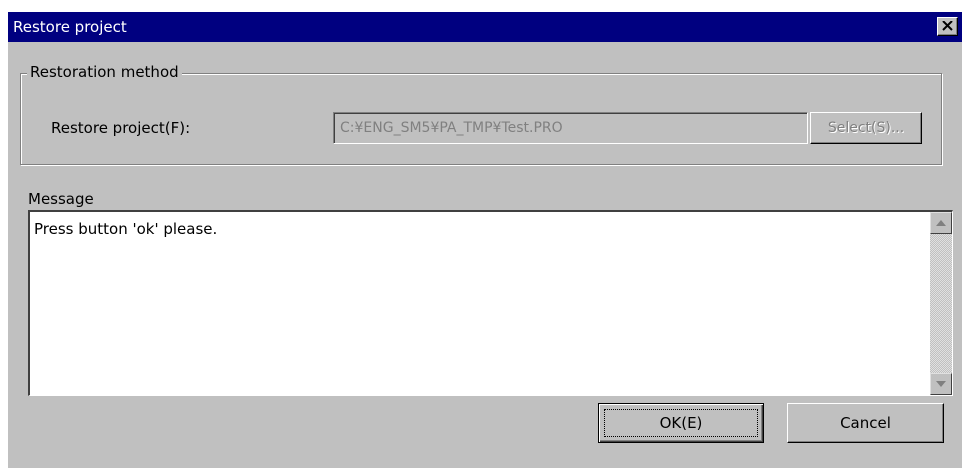  I want to click on ok-button-label: OK(E), so click(681, 423).